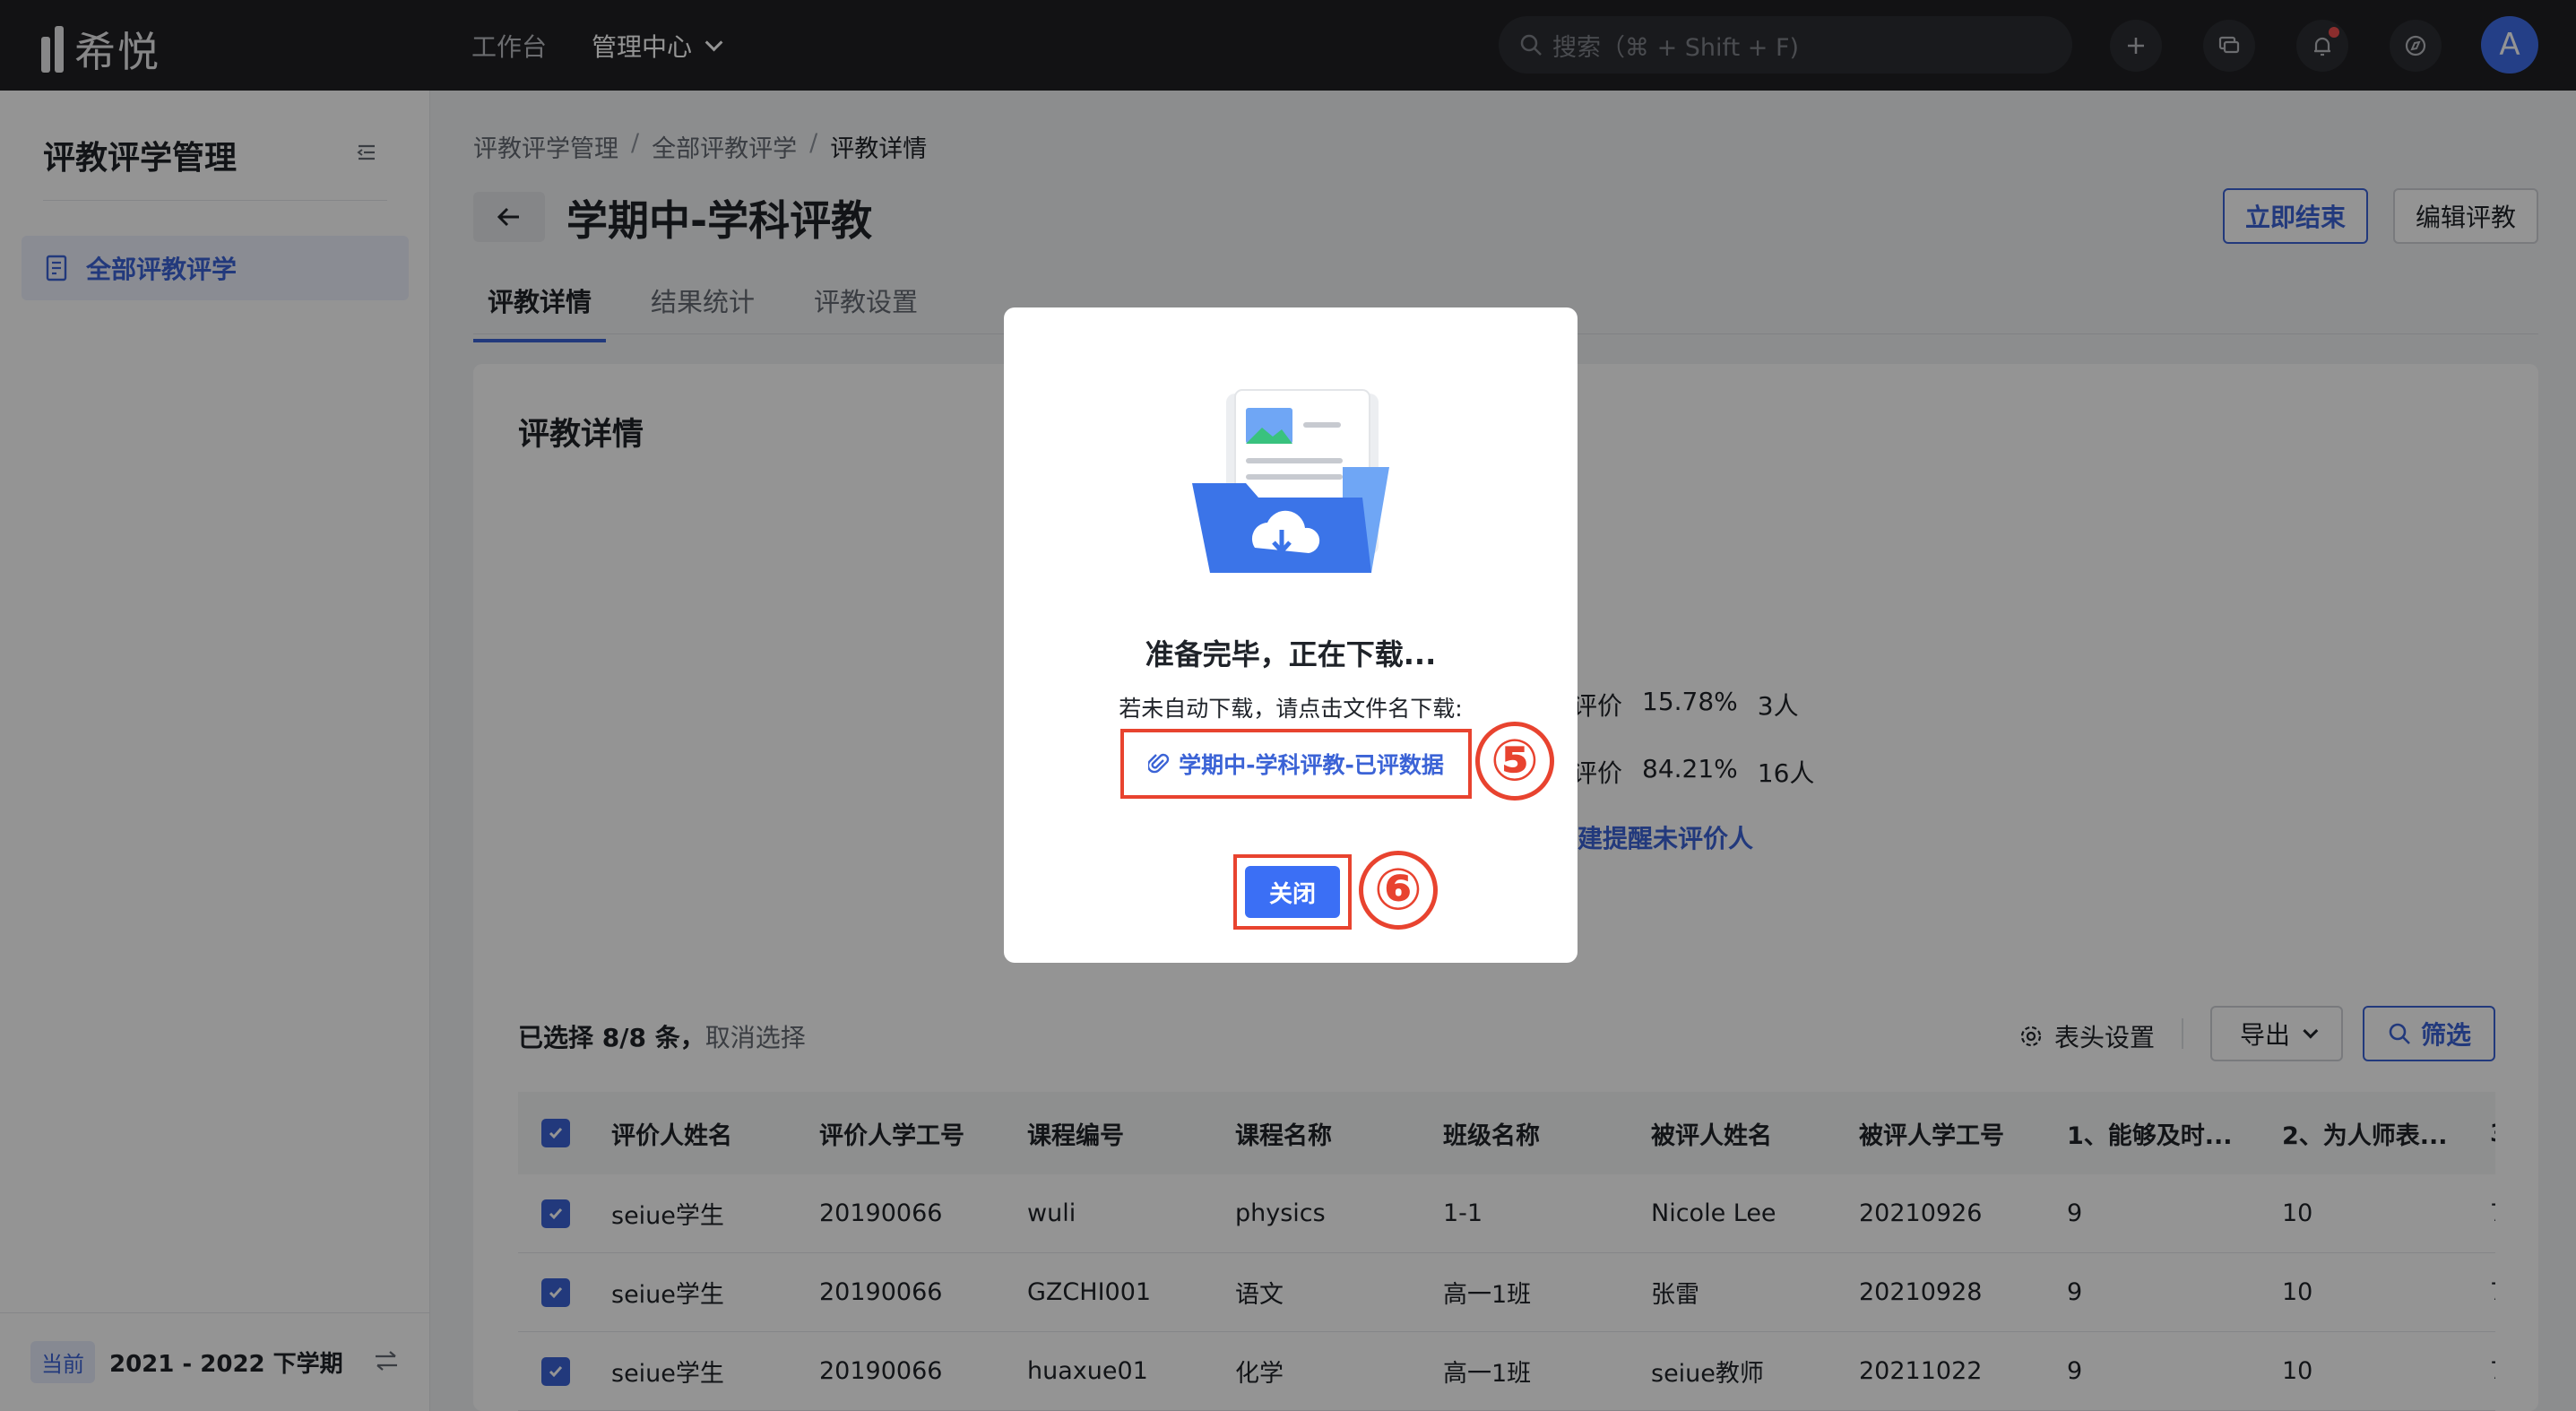  I want to click on file-link-highlight: 学期中-学科评教-已评数据, so click(1296, 764).